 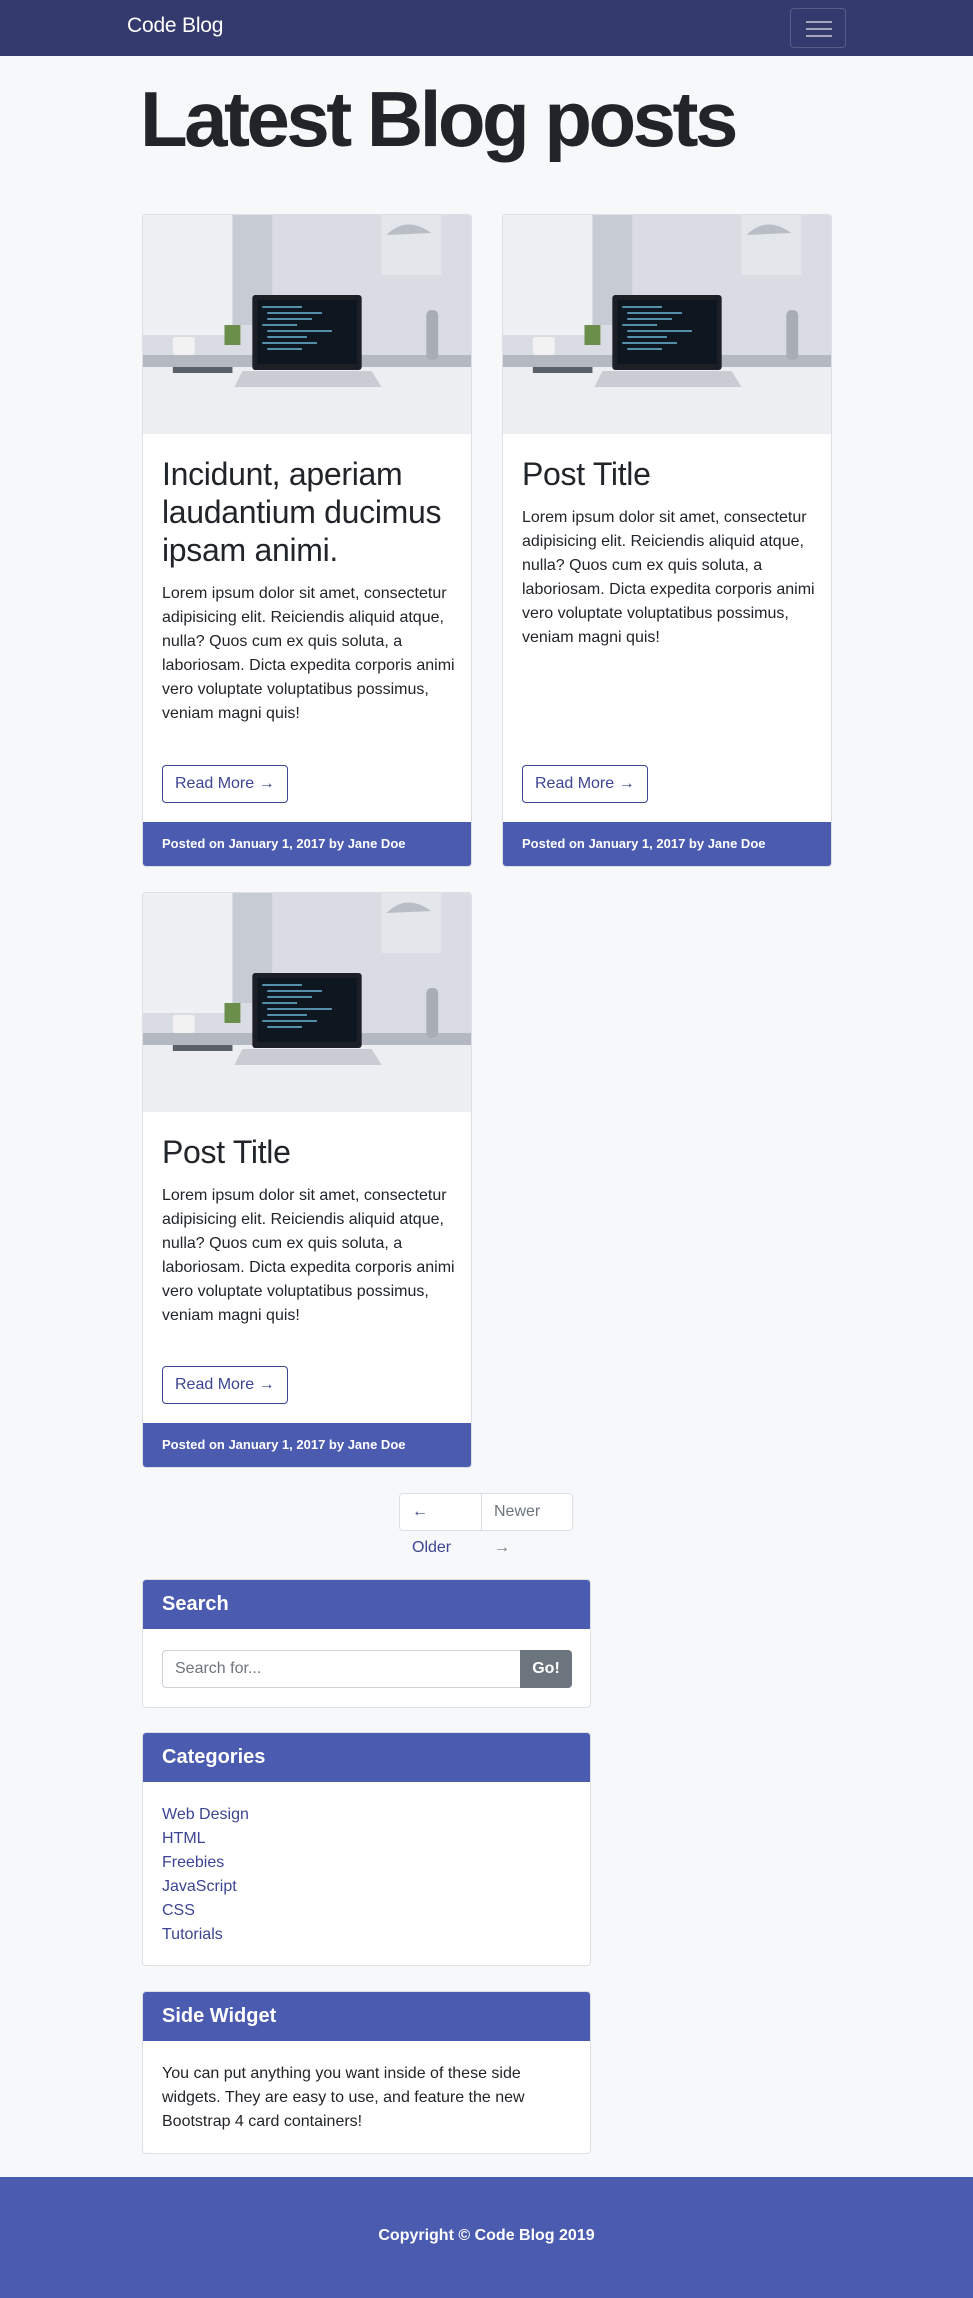 I want to click on search-form: Search for... Go!, so click(x=367, y=1669).